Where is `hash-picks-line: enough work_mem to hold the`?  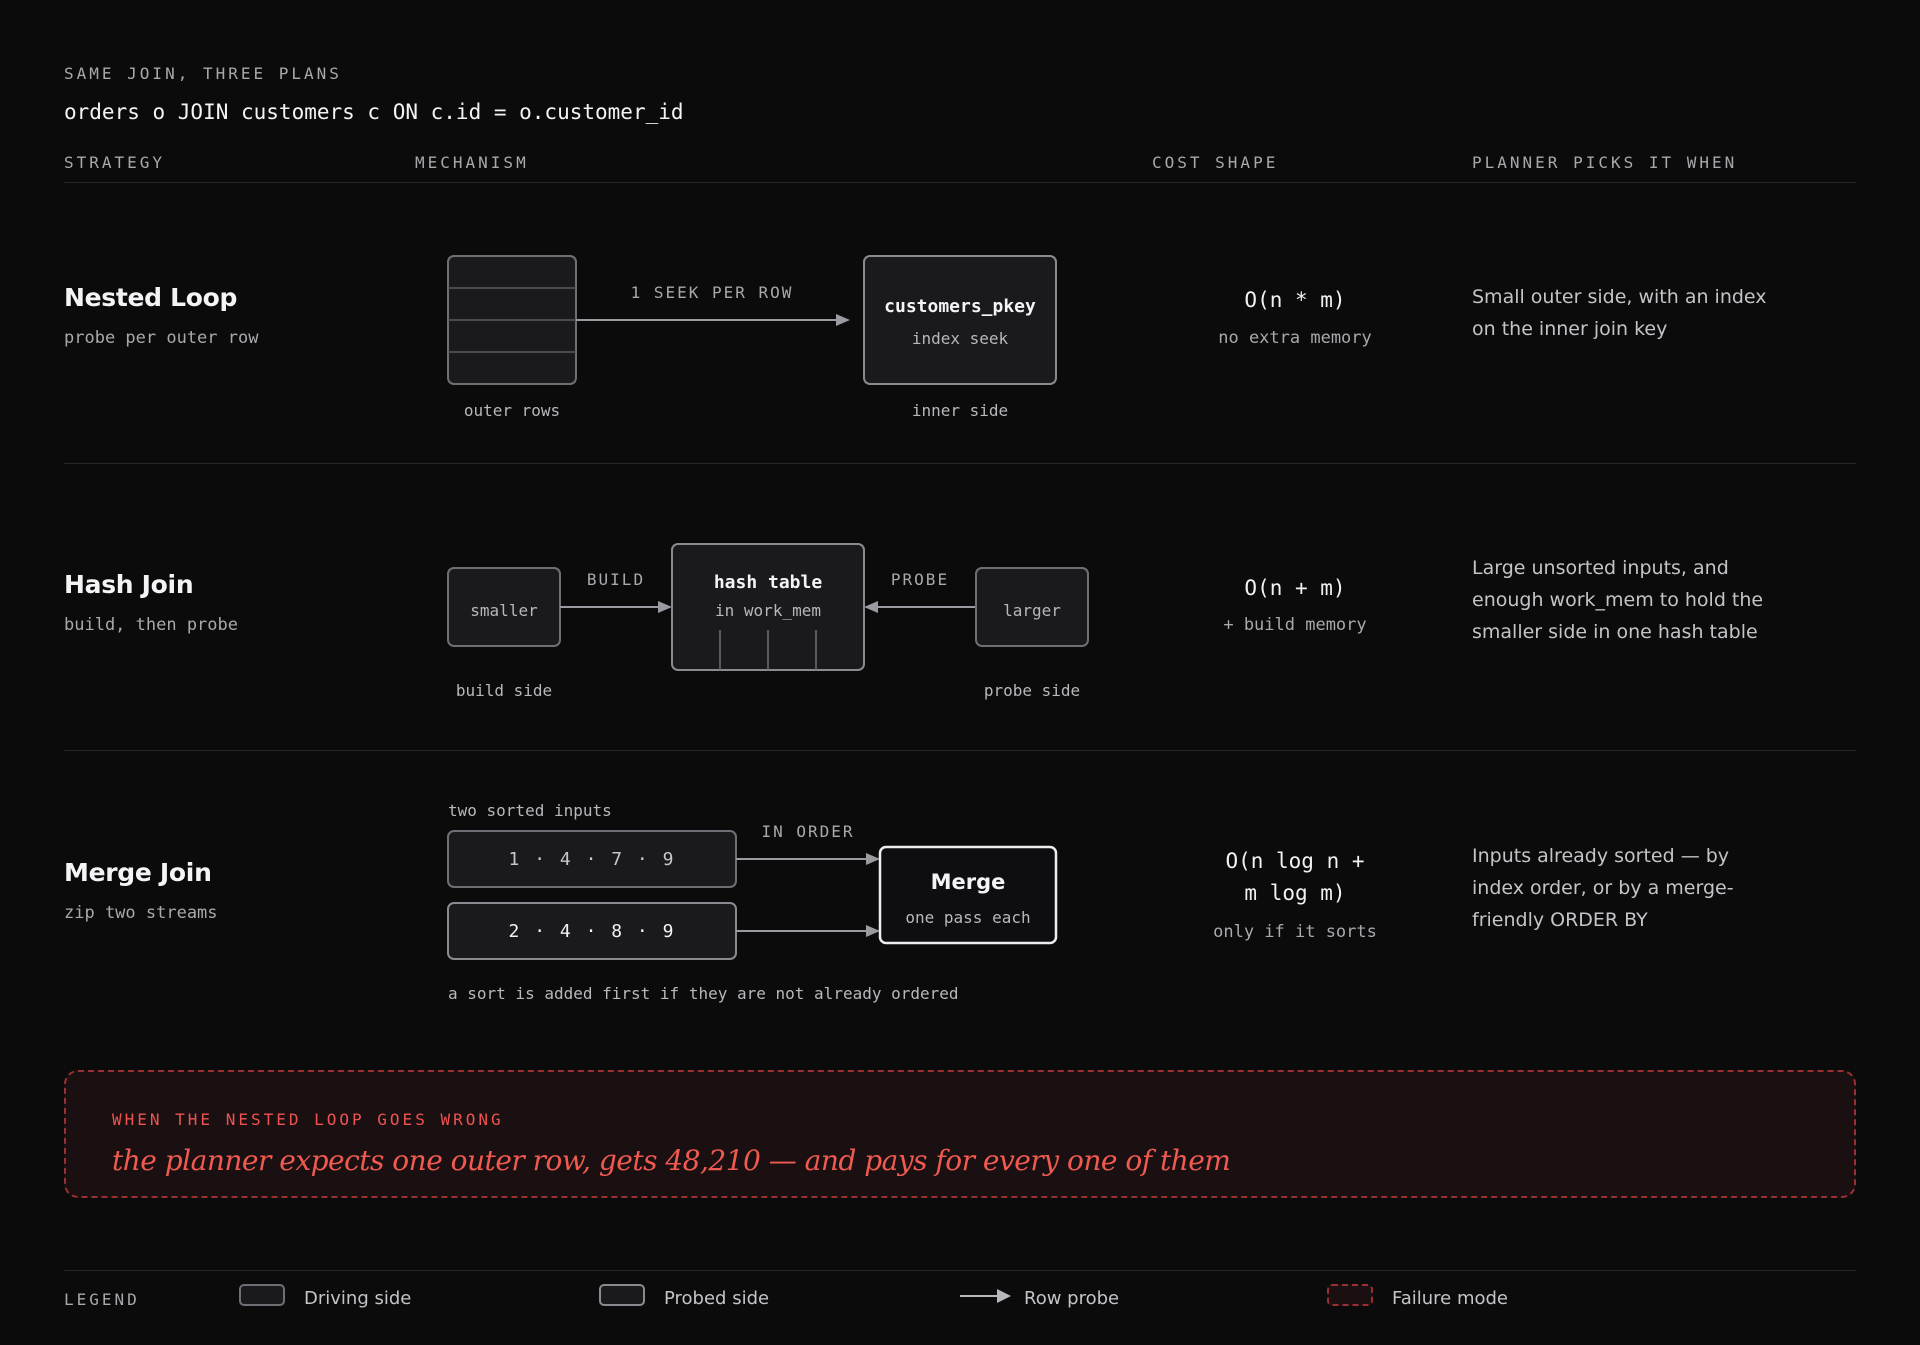 hash-picks-line: enough work_mem to hold the is located at coordinates (1618, 600).